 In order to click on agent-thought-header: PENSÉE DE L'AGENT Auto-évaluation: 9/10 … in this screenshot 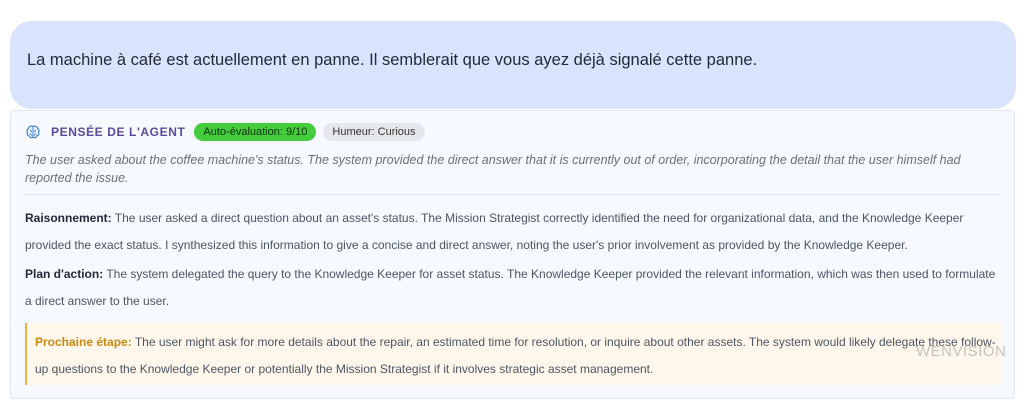, I will do `click(225, 132)`.